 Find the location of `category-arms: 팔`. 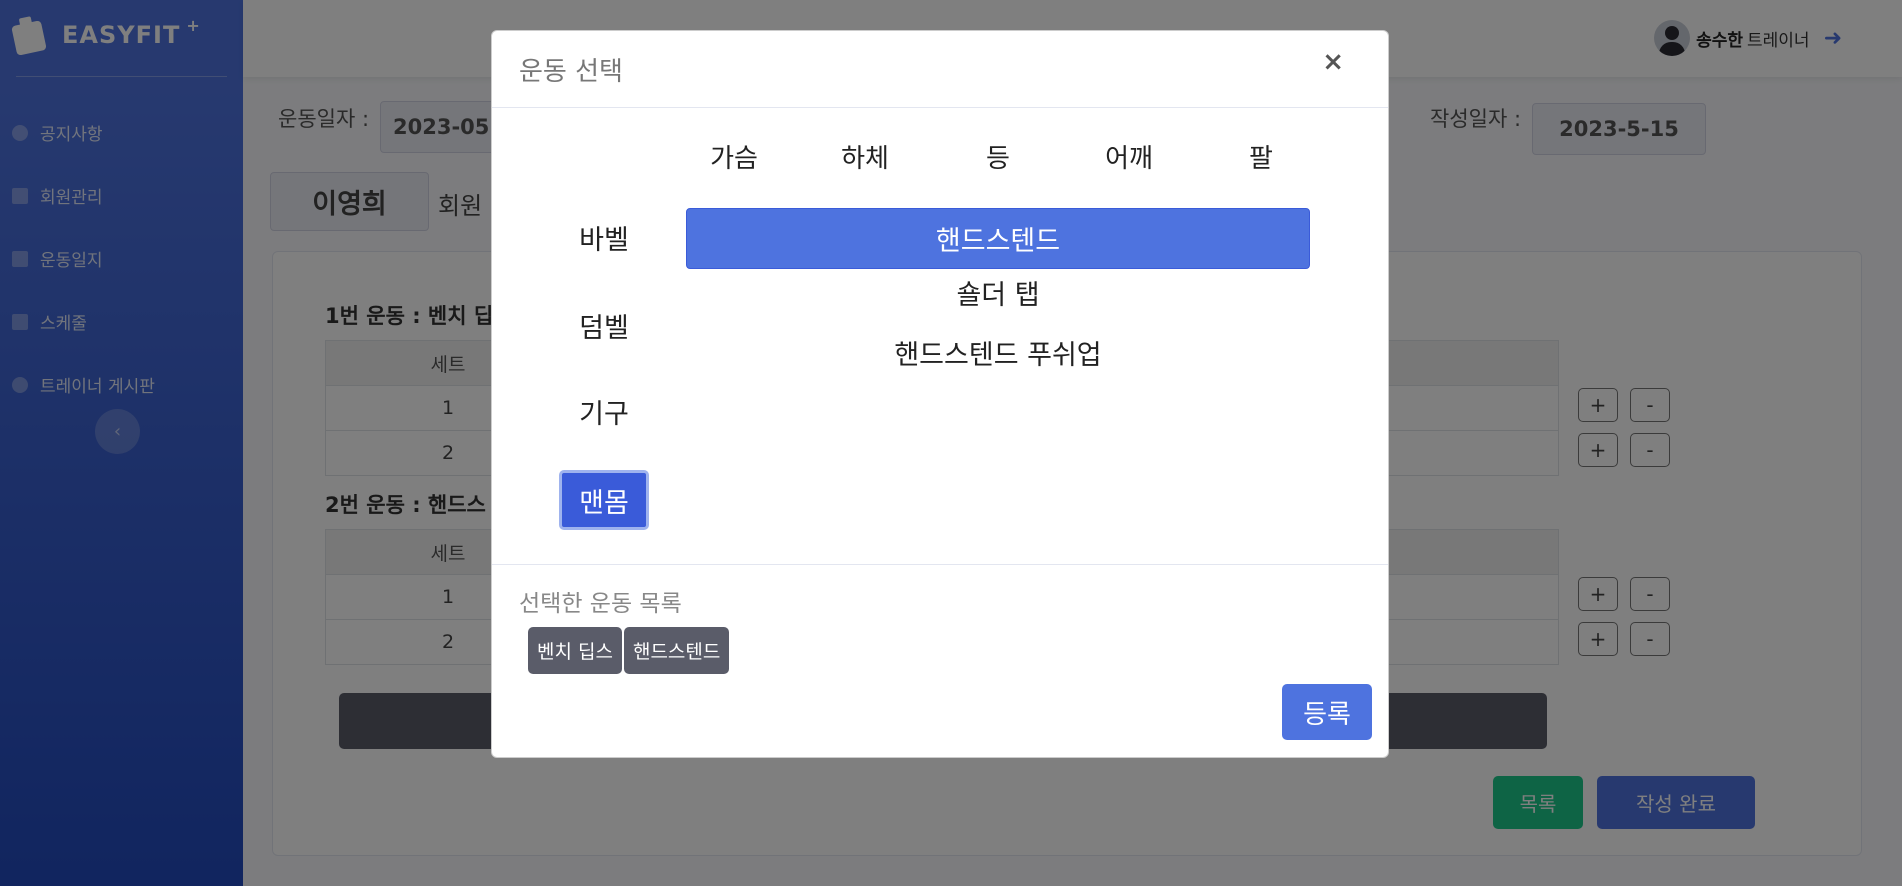

category-arms: 팔 is located at coordinates (1261, 156).